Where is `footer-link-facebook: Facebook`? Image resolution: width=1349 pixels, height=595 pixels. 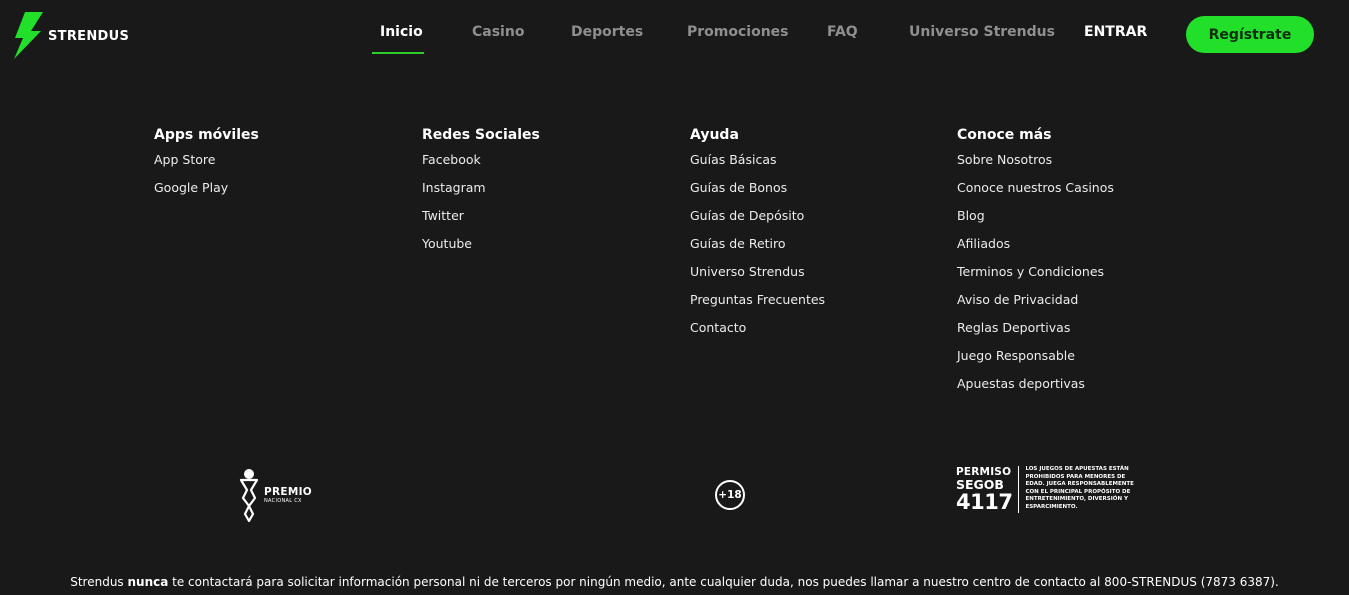 footer-link-facebook: Facebook is located at coordinates (481, 167).